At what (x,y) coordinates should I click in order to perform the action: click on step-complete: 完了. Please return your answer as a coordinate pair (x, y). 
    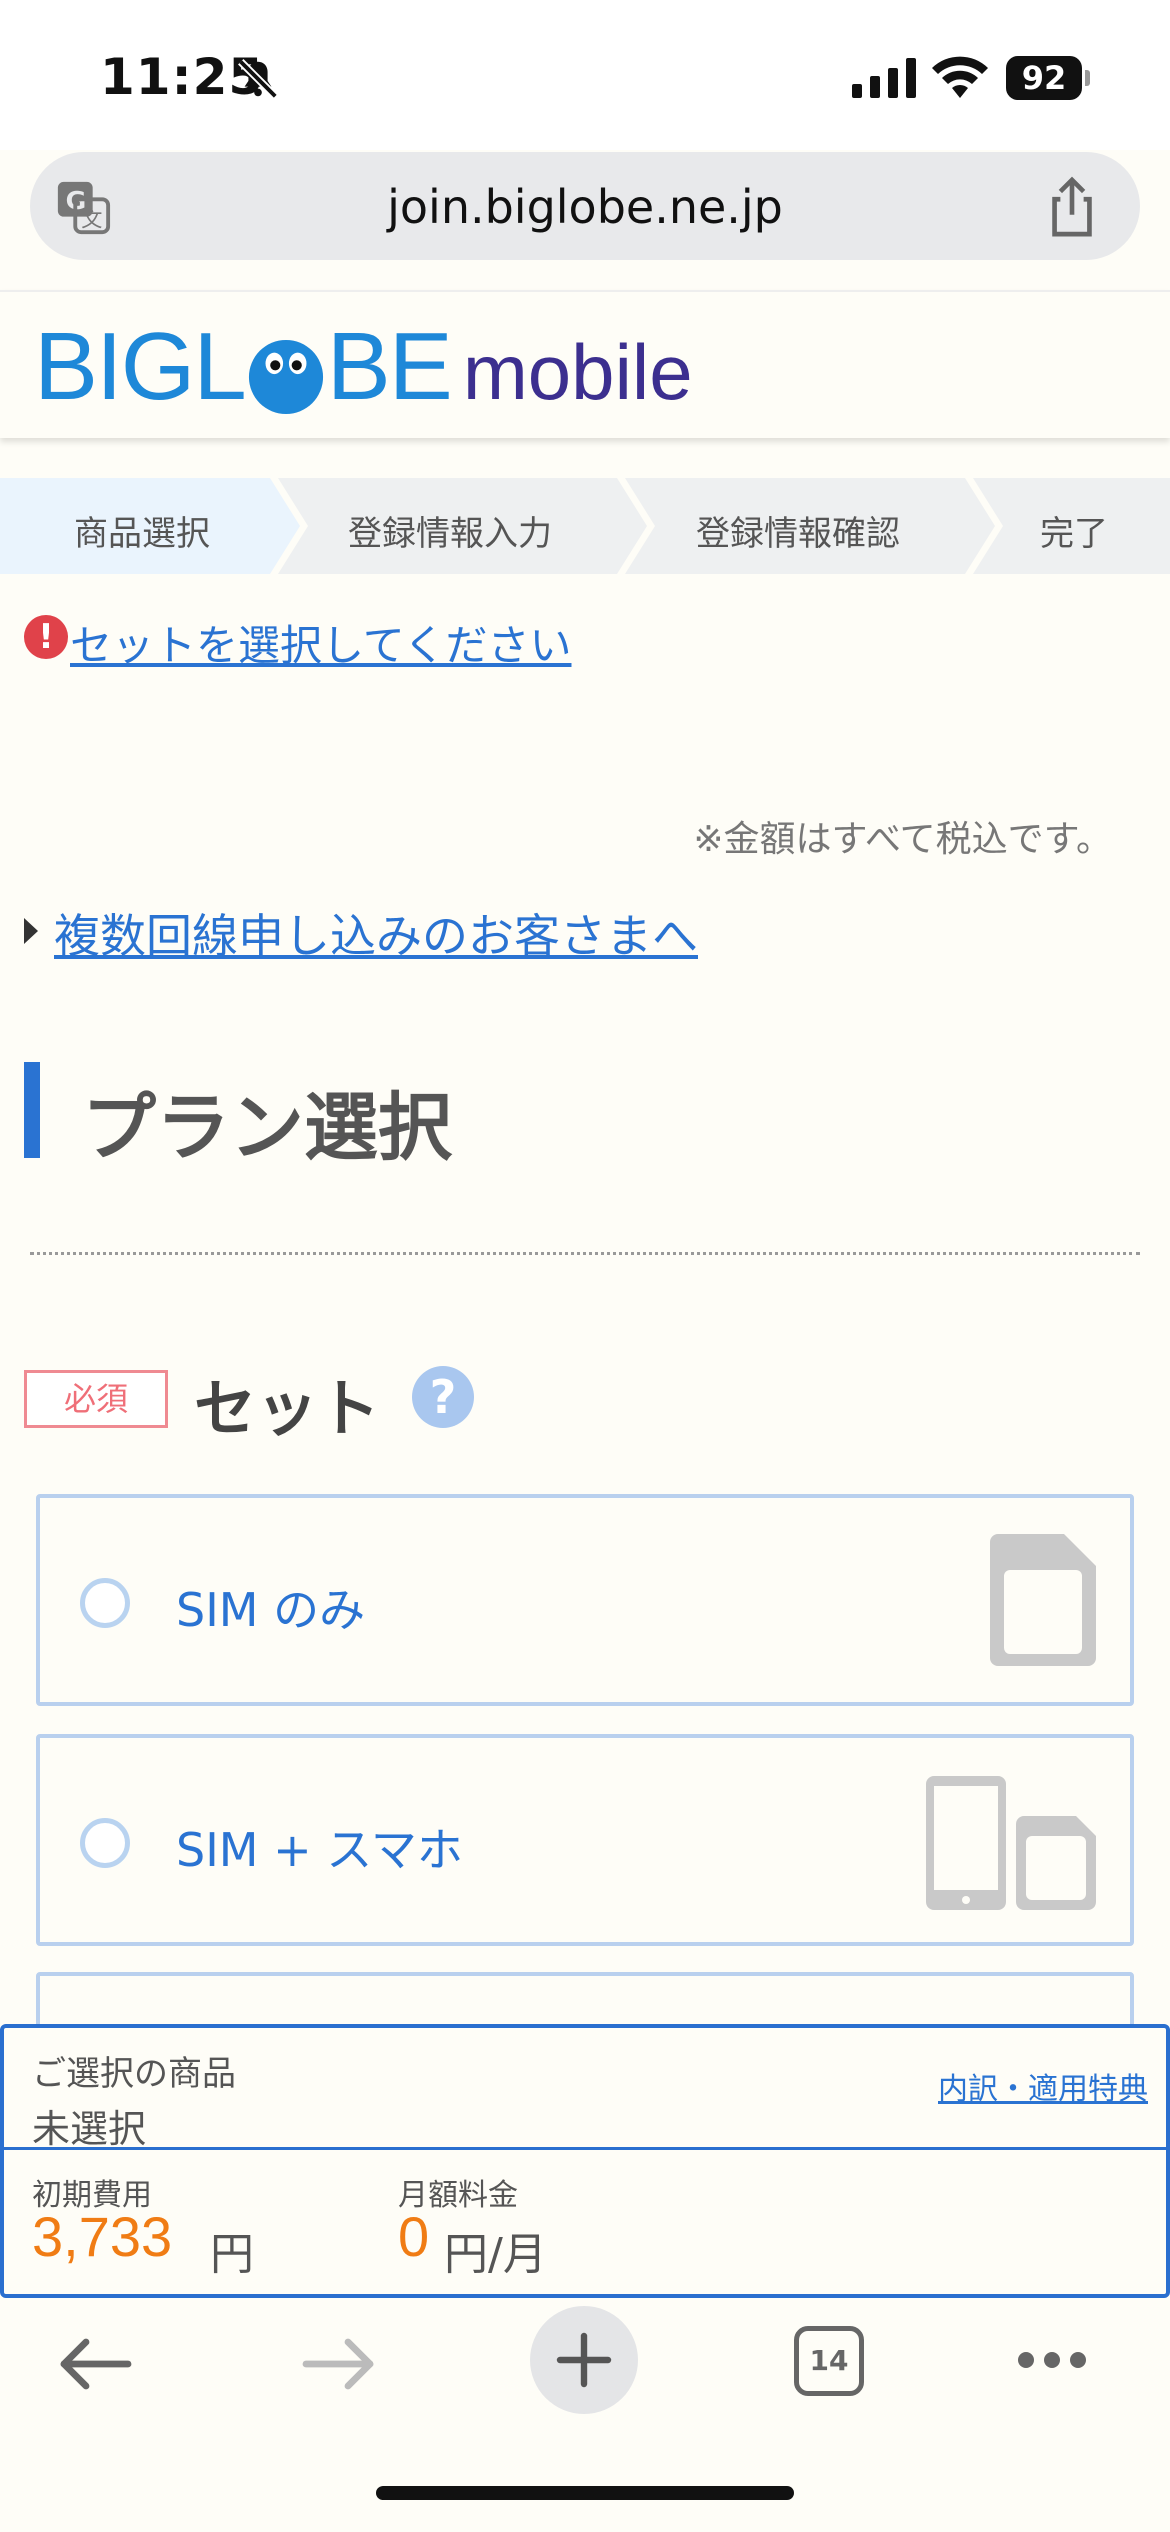
    Looking at the image, I should click on (1074, 534).